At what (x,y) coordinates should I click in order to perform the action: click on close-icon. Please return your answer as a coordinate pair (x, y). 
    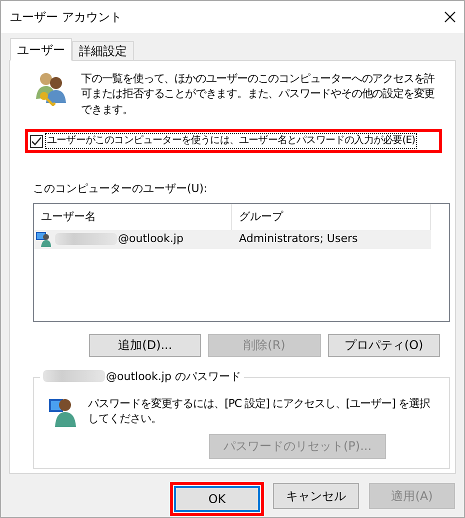
    Looking at the image, I should click on (450, 17).